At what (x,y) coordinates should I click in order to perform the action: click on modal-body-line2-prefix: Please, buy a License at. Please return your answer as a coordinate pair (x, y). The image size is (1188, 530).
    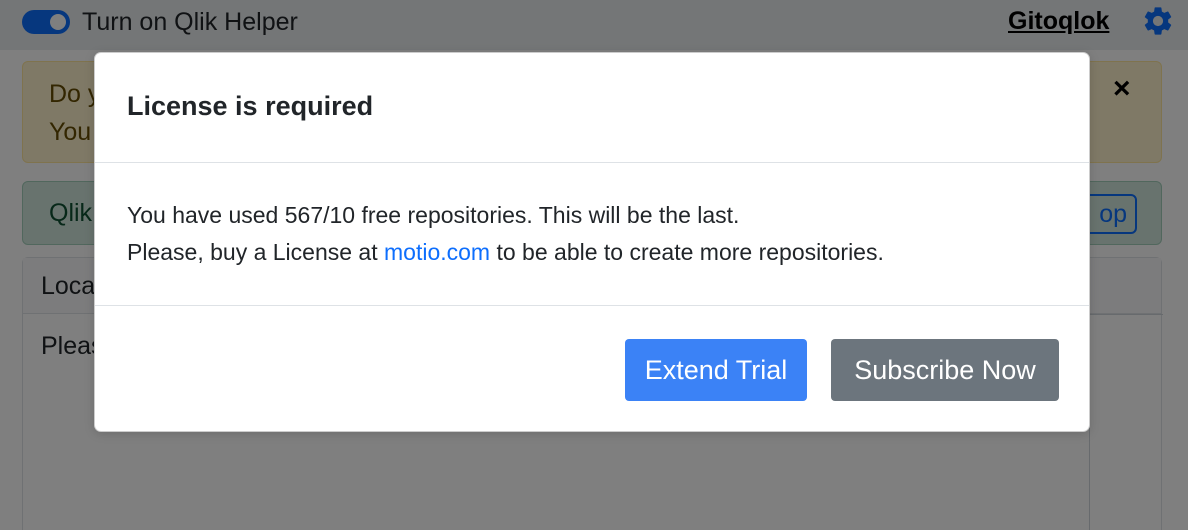
    Looking at the image, I should click on (255, 252).